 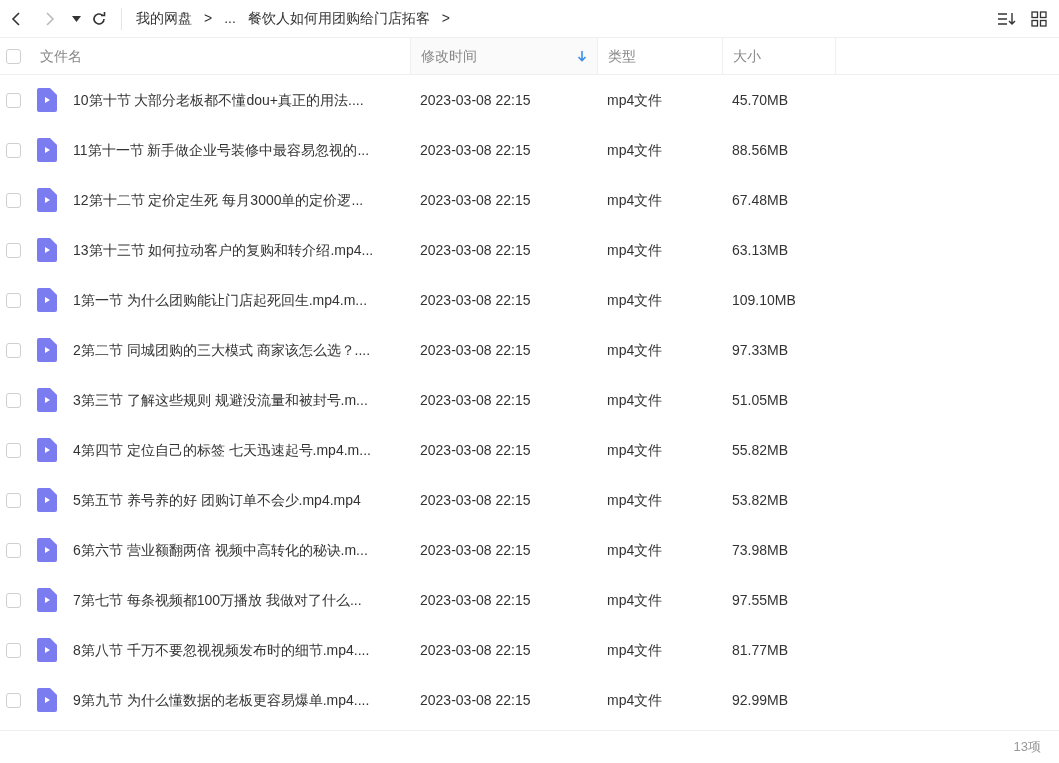 What do you see at coordinates (164, 18) in the screenshot?
I see `breadcrumb-item: 我的网盘` at bounding box center [164, 18].